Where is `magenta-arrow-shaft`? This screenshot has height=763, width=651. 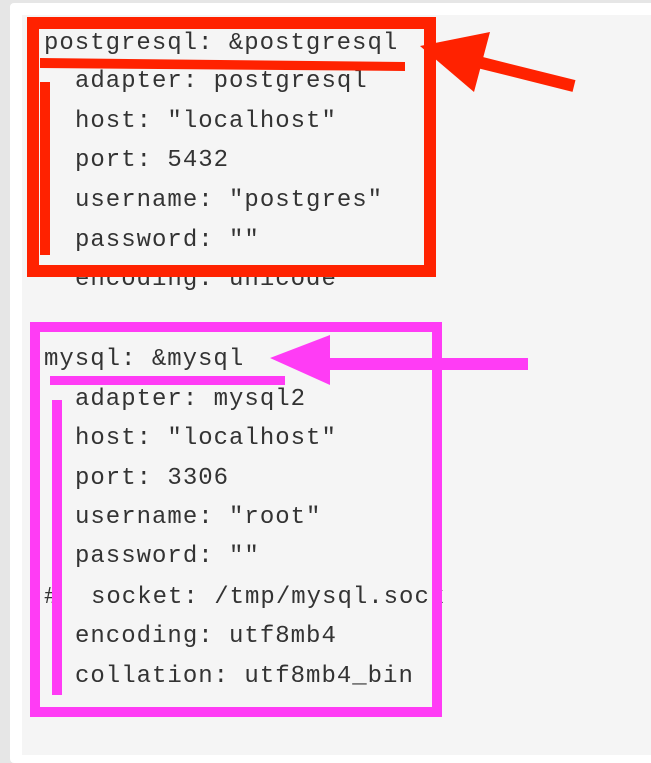
magenta-arrow-shaft is located at coordinates (424, 364).